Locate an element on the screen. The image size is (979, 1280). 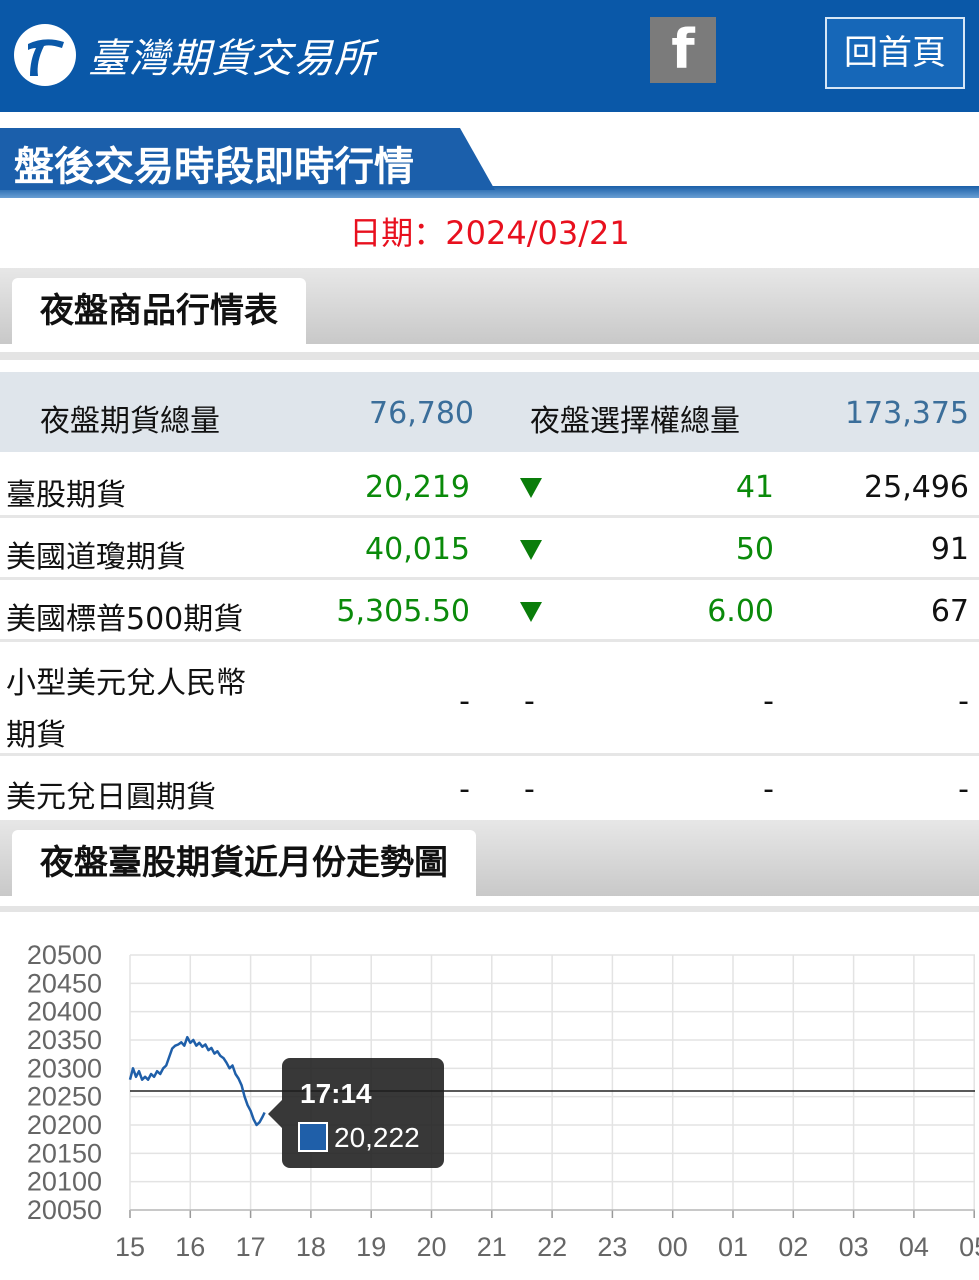
y-tick-label: 20300 is located at coordinates (64, 1068).